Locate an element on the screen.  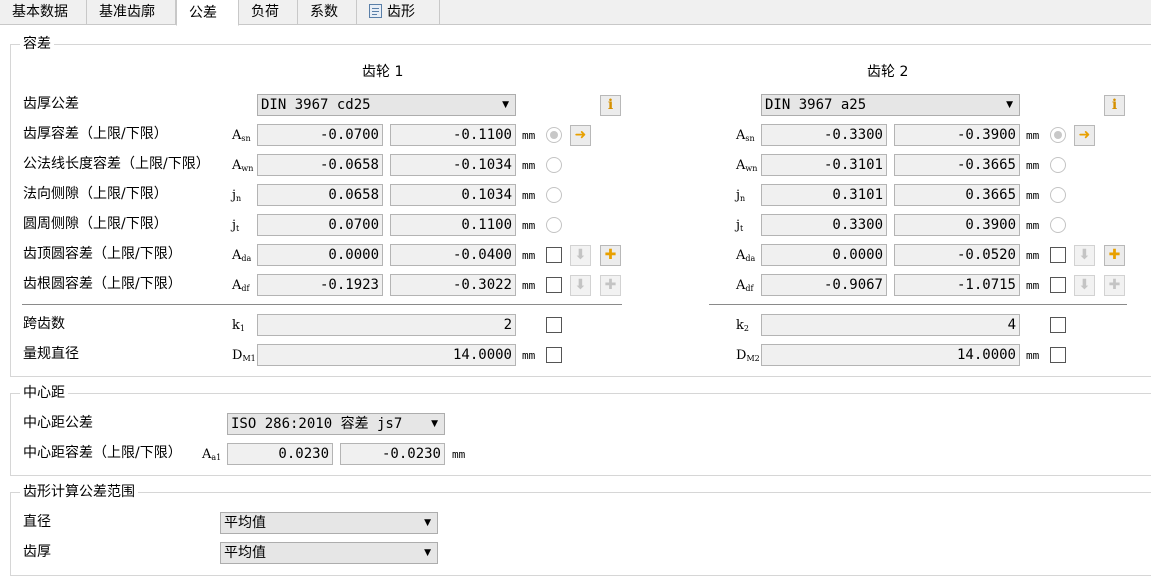
tooth-thickness-select: 平均值 ▼ is located at coordinates (329, 553).